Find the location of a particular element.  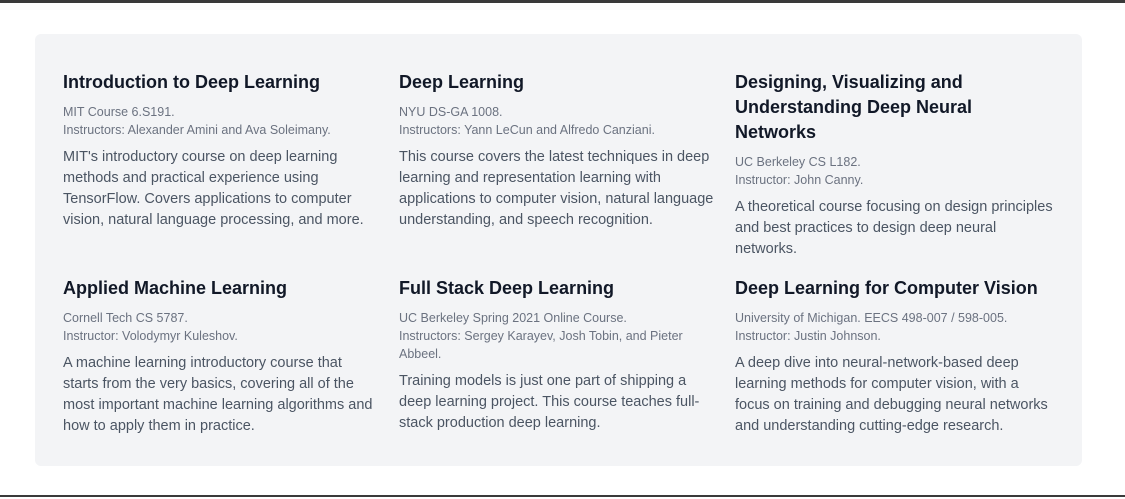

course-instructors: Instructor: Justin Johnson. is located at coordinates (808, 336).